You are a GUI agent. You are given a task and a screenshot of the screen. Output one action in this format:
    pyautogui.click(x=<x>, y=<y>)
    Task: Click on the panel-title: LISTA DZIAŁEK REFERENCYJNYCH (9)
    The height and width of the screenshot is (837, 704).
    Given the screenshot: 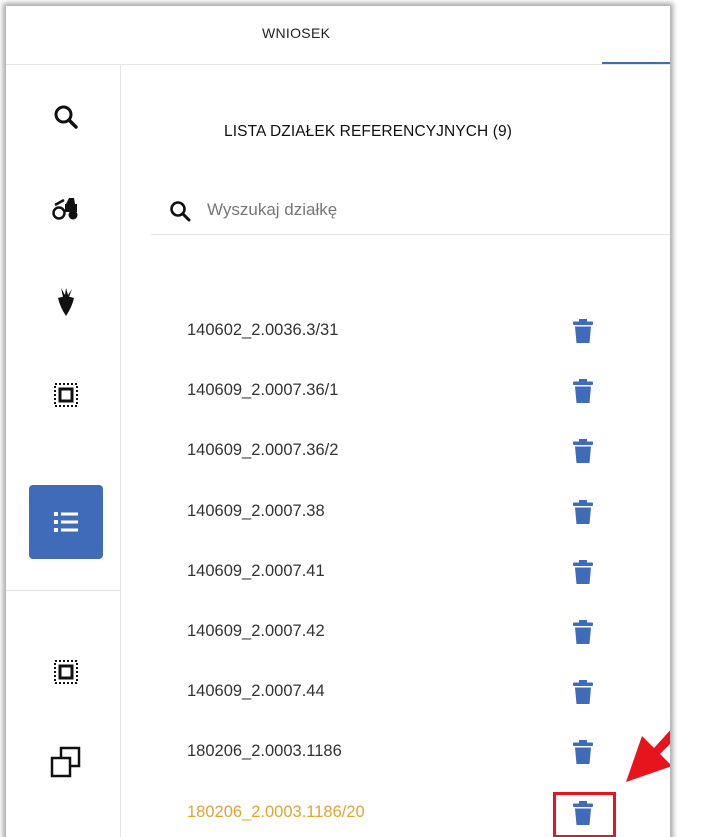 What is the action you would take?
    pyautogui.click(x=368, y=131)
    